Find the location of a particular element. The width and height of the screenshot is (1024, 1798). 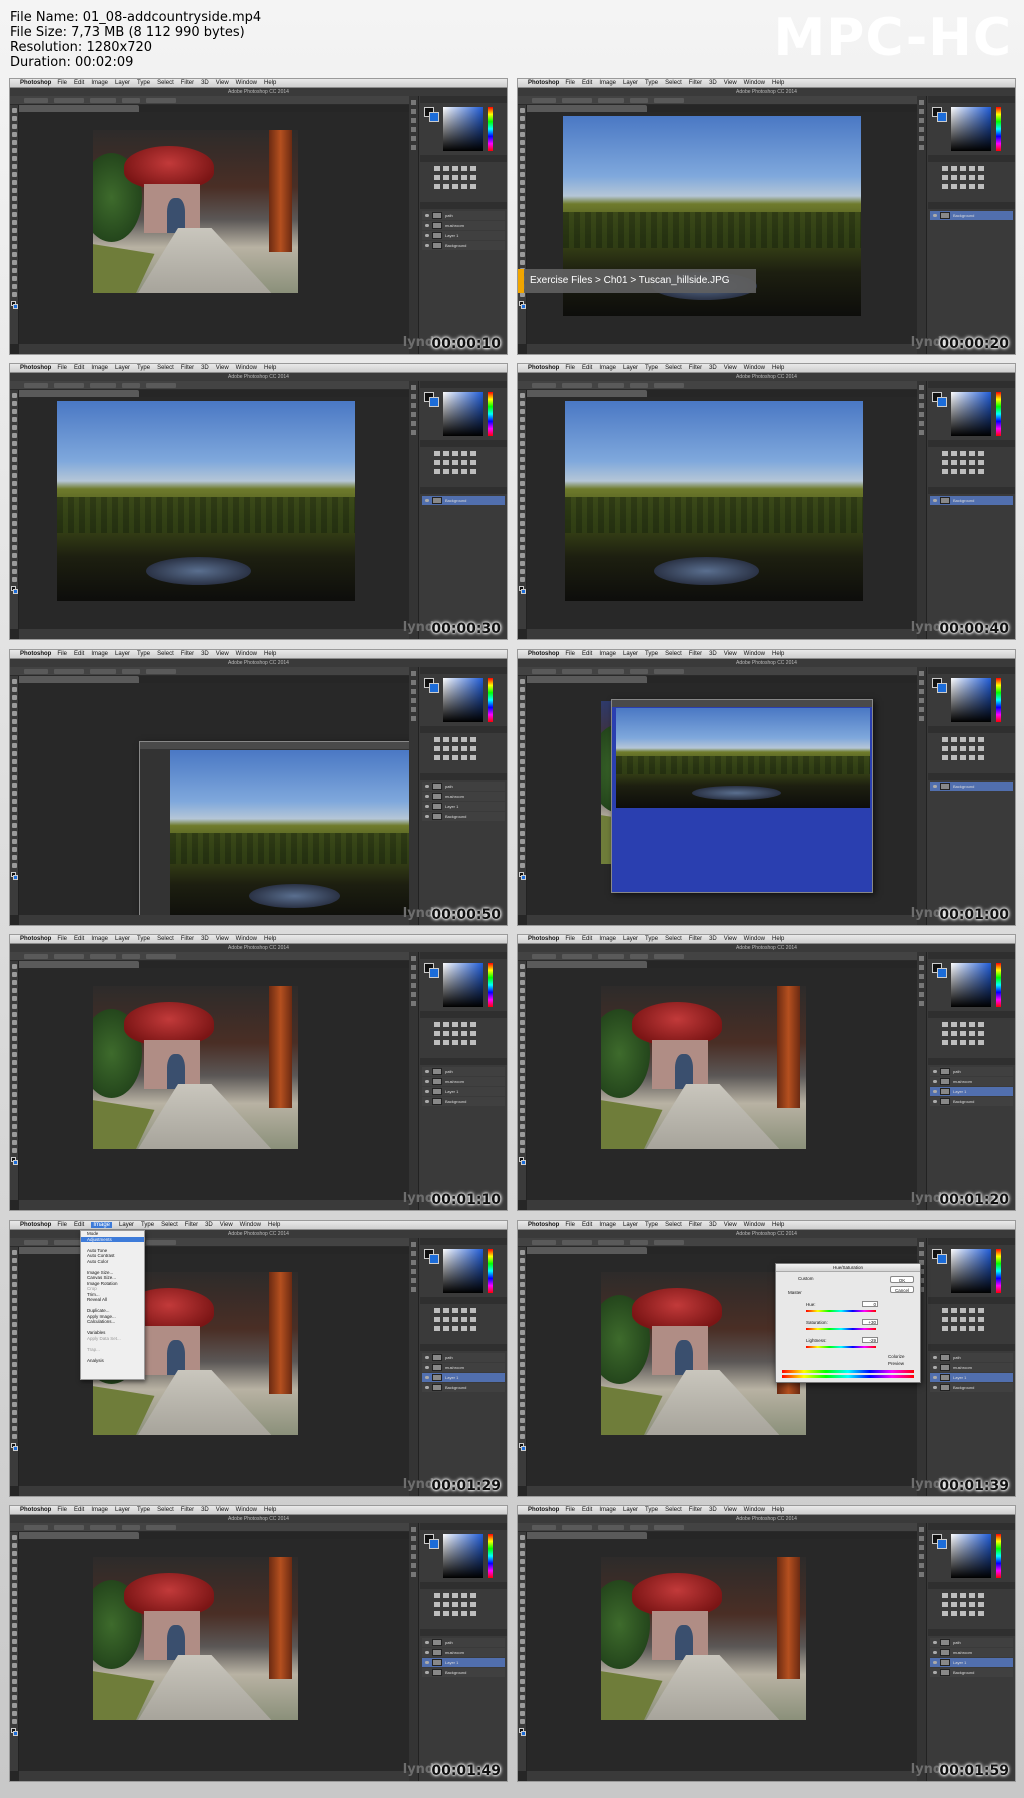

layer-row: path is located at coordinates (463, 1357).